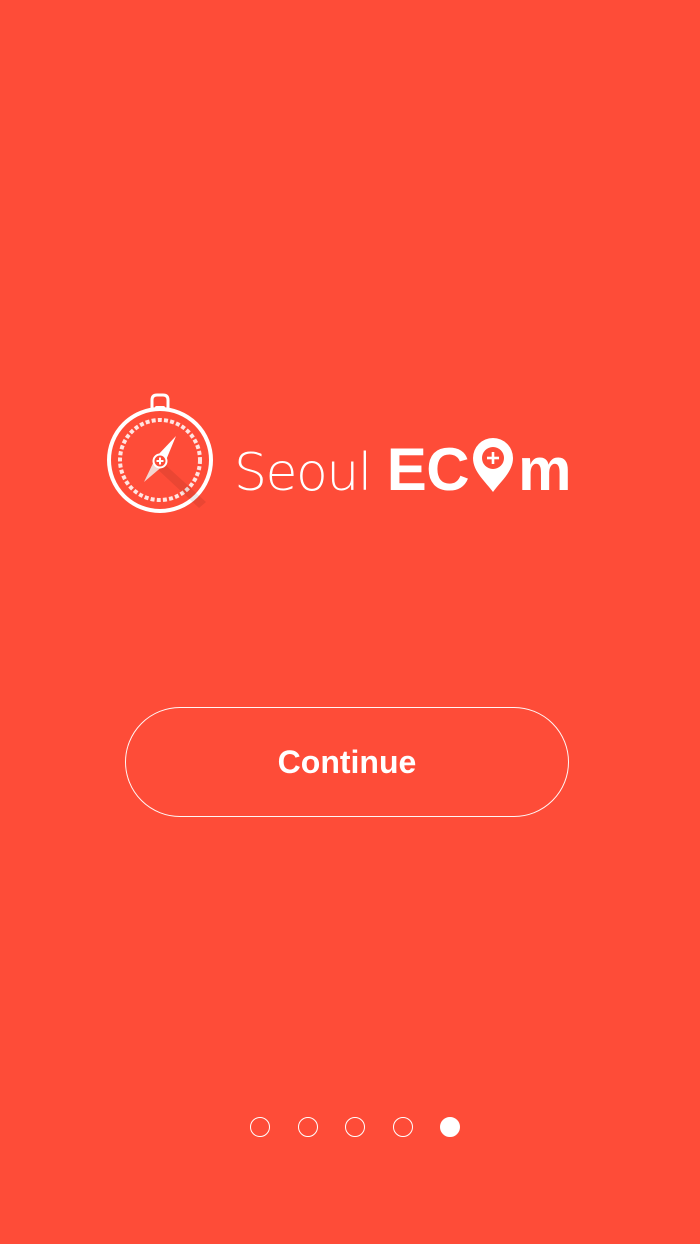 The height and width of the screenshot is (1244, 700). What do you see at coordinates (347, 762) in the screenshot?
I see `continue-button: Continue` at bounding box center [347, 762].